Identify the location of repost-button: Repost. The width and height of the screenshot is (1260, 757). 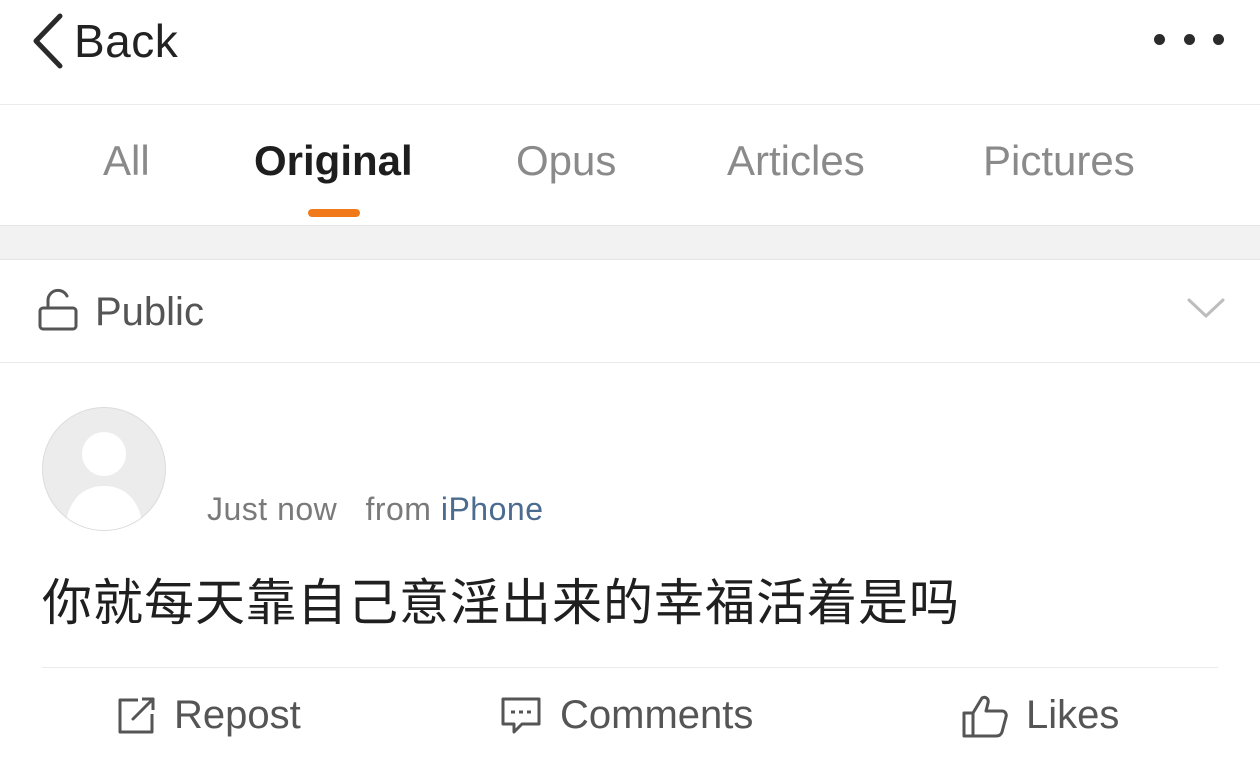
(208, 715).